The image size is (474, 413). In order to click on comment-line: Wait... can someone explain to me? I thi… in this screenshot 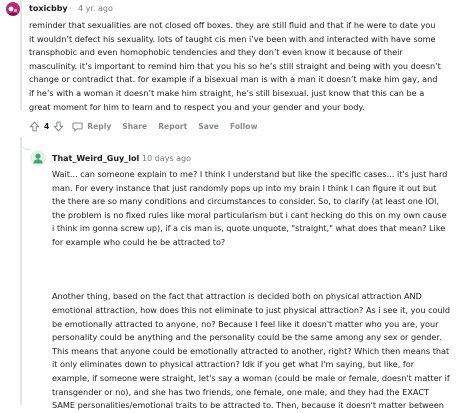, I will do `click(250, 174)`.